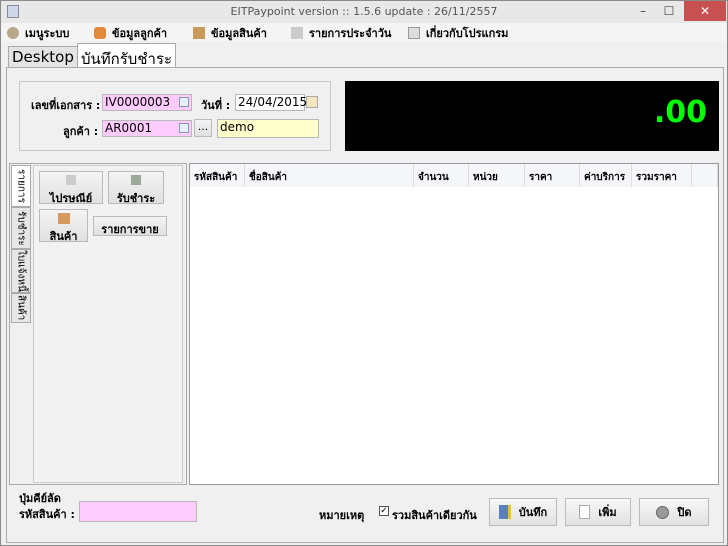  What do you see at coordinates (100, 33) in the screenshot?
I see `add-user-icon` at bounding box center [100, 33].